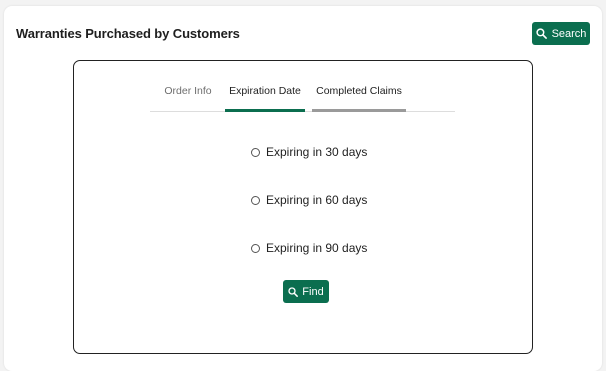  Describe the element at coordinates (317, 200) in the screenshot. I see `option-label: Expiring in 60 days` at that location.